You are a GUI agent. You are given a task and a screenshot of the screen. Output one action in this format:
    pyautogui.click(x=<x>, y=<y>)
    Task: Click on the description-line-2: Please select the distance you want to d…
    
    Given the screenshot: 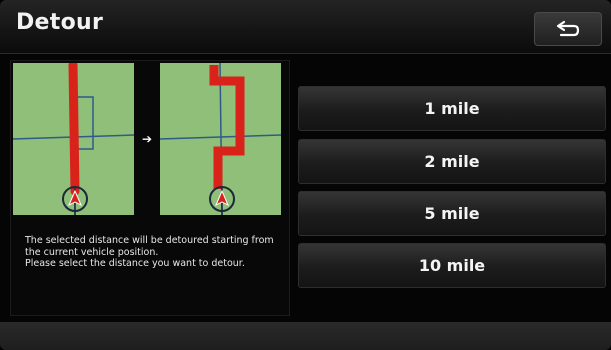 What is the action you would take?
    pyautogui.click(x=135, y=263)
    